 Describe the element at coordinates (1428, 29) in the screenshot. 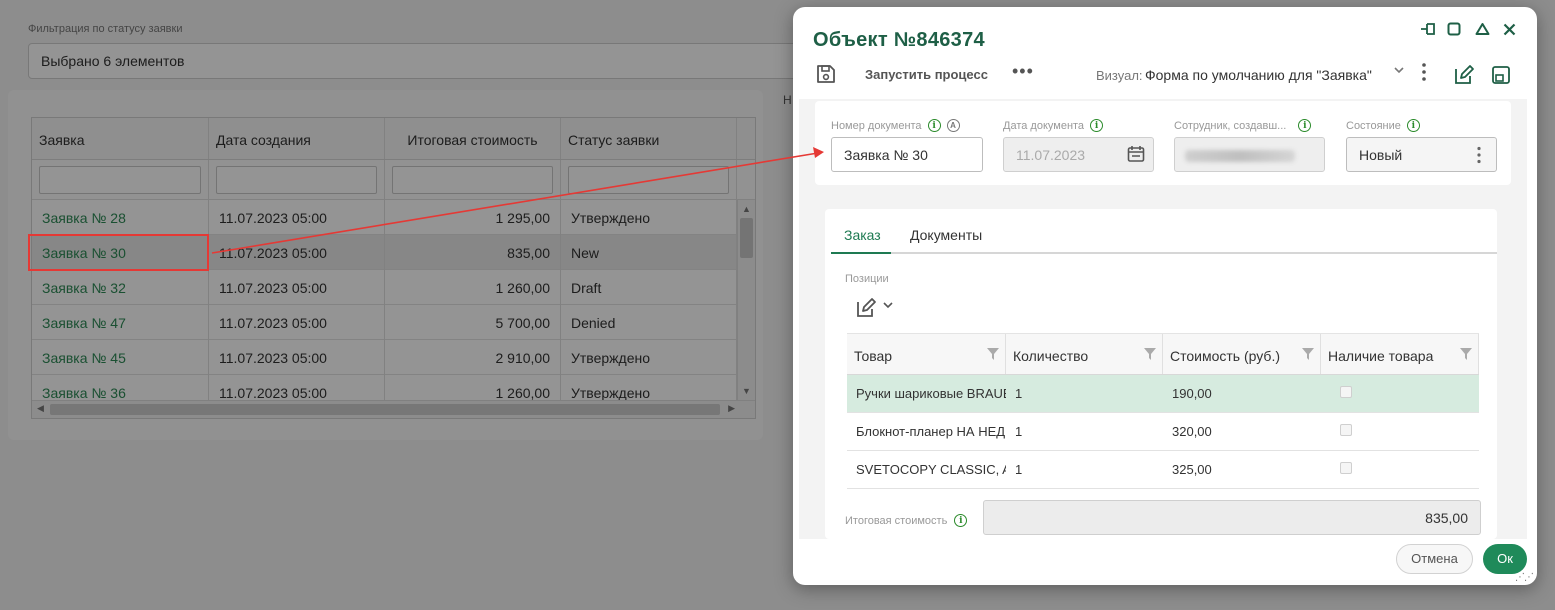

I see `pin-icon` at that location.